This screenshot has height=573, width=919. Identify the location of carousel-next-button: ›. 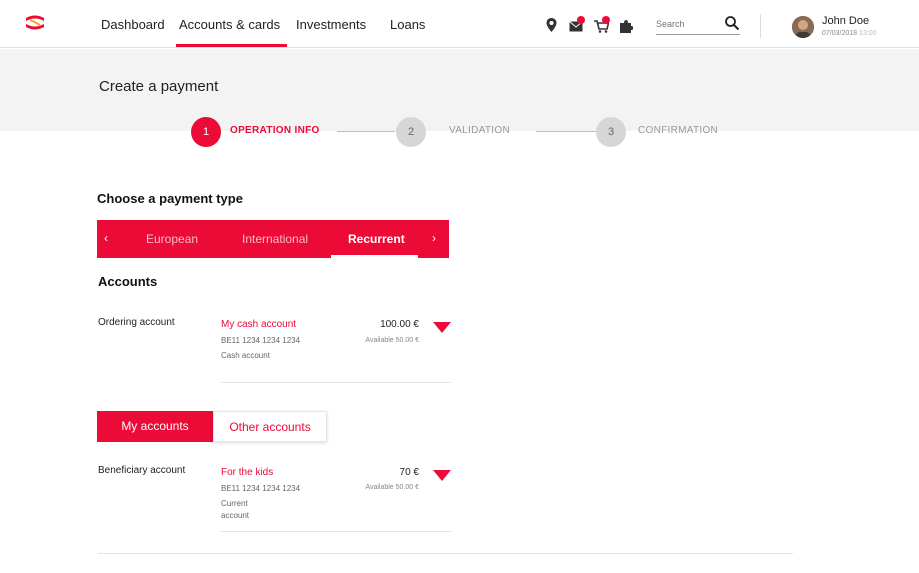
(434, 238).